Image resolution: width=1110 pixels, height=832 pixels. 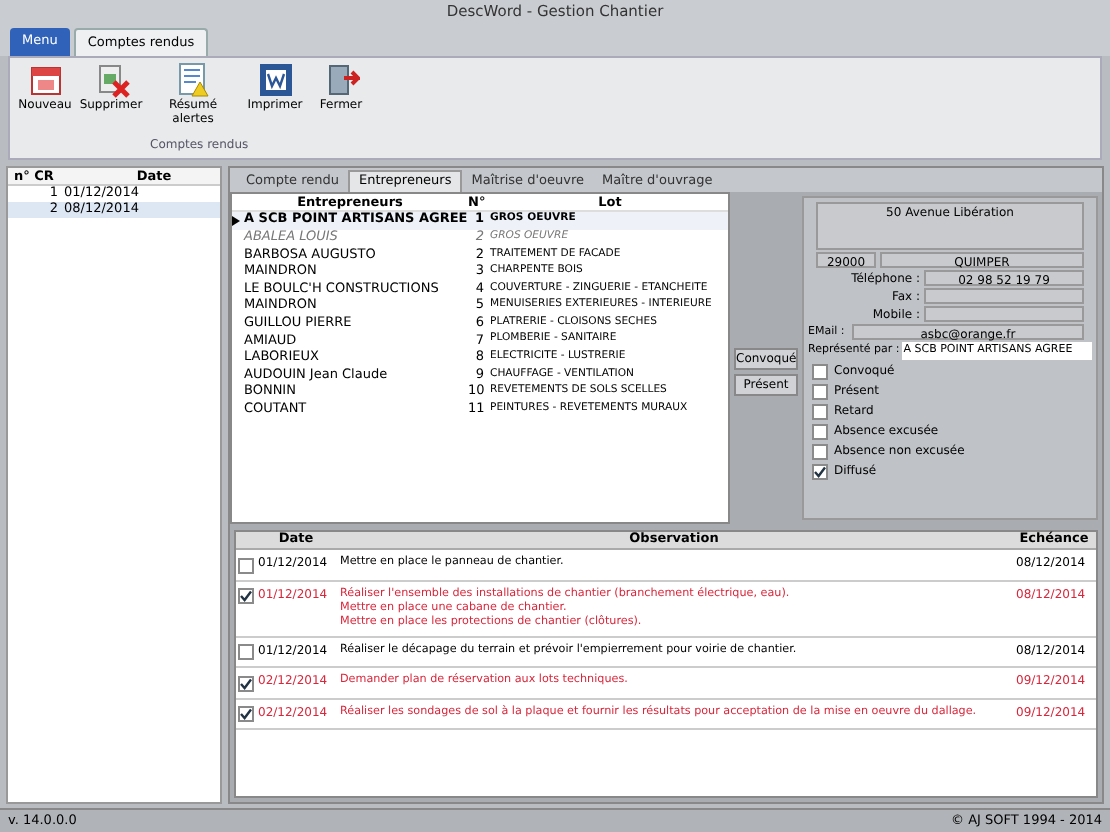 What do you see at coordinates (193, 80) in the screenshot?
I see `list-warning-icon` at bounding box center [193, 80].